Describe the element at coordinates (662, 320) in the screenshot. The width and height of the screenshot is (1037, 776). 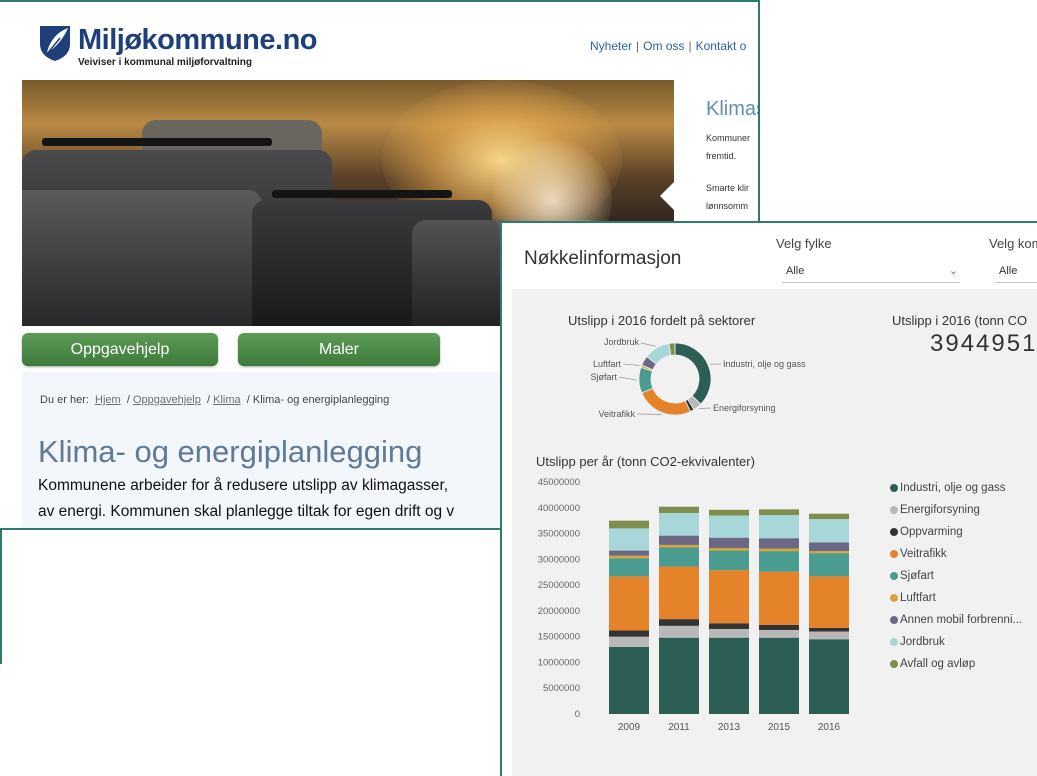
I see `donut-chart-title: Utslipp i 2016 fordelt på sektorer` at that location.